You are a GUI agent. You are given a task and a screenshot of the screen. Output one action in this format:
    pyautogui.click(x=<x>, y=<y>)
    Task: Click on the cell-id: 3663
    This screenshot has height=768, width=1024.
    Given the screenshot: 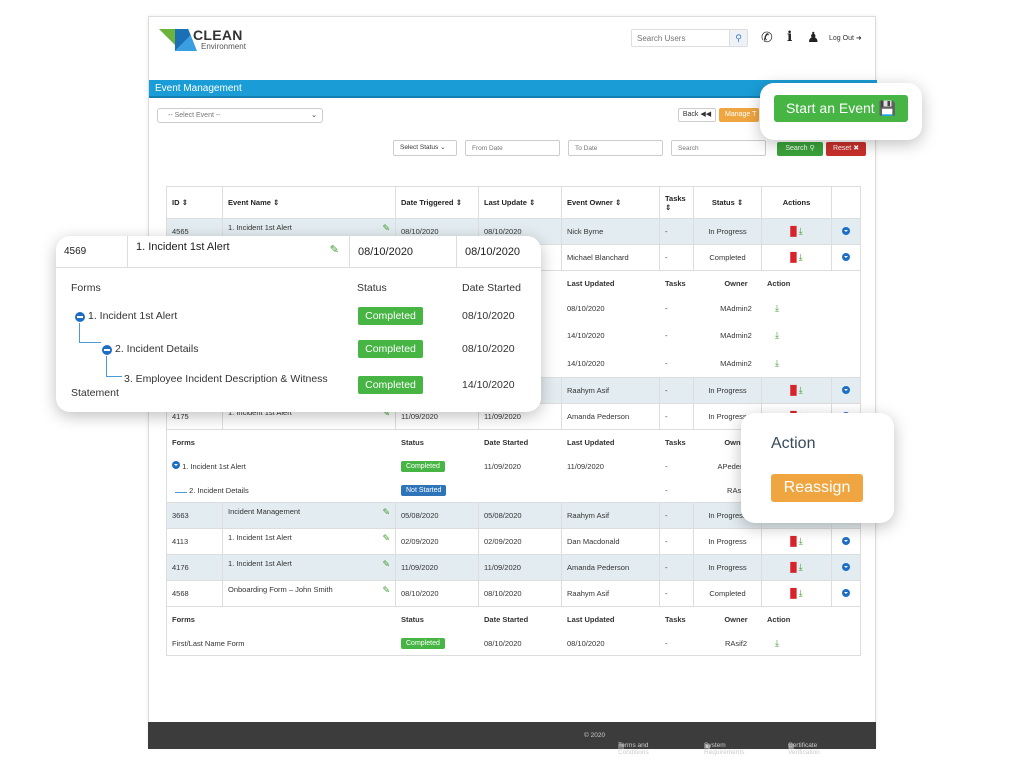 What is the action you would take?
    pyautogui.click(x=194, y=515)
    